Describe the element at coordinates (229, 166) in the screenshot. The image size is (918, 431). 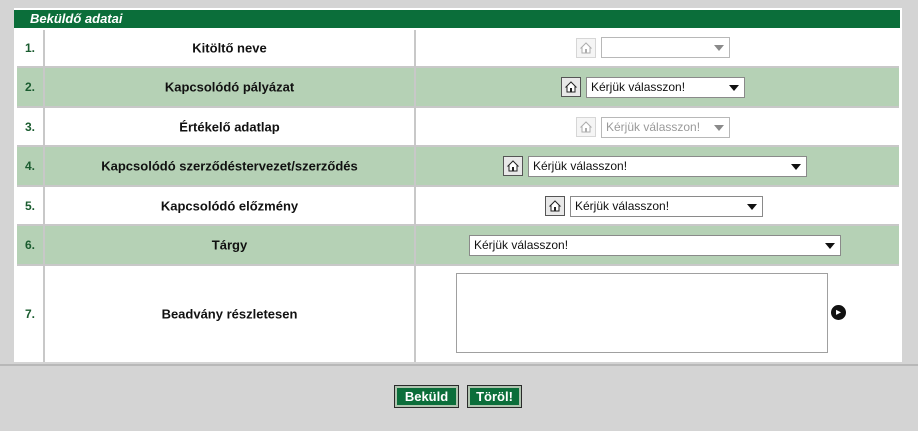
I see `field-label: Kapcsolódó szerződéstervezet/szerződés` at that location.